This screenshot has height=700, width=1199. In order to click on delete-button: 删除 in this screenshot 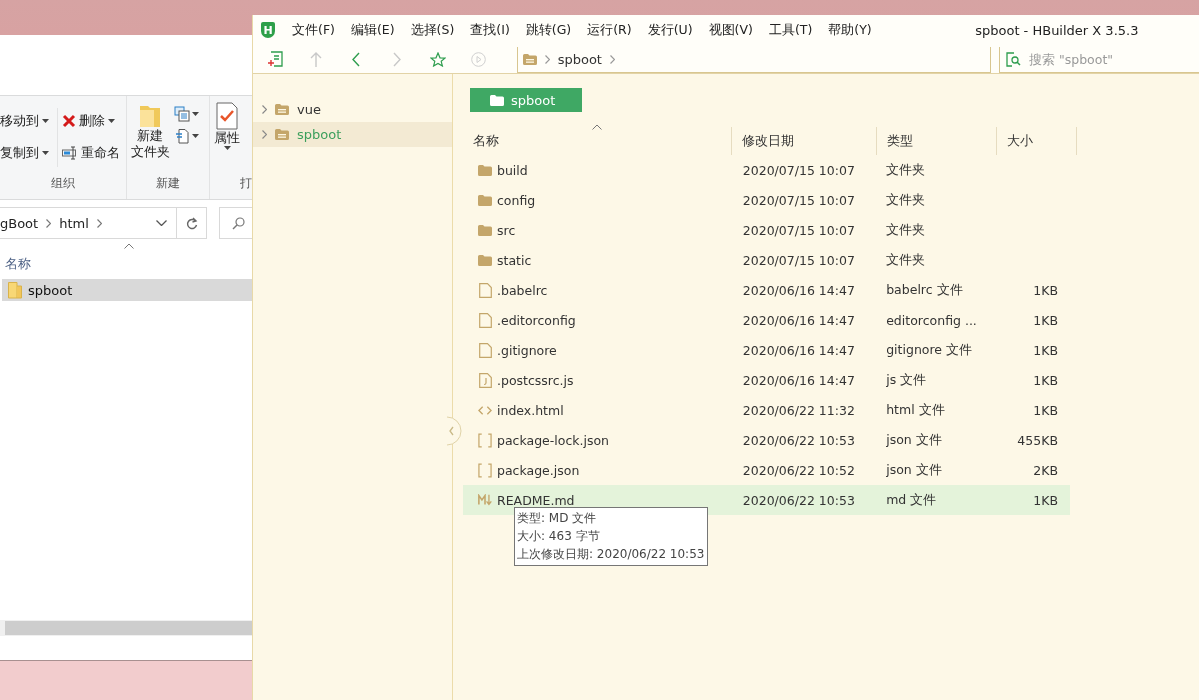, I will do `click(93, 121)`.